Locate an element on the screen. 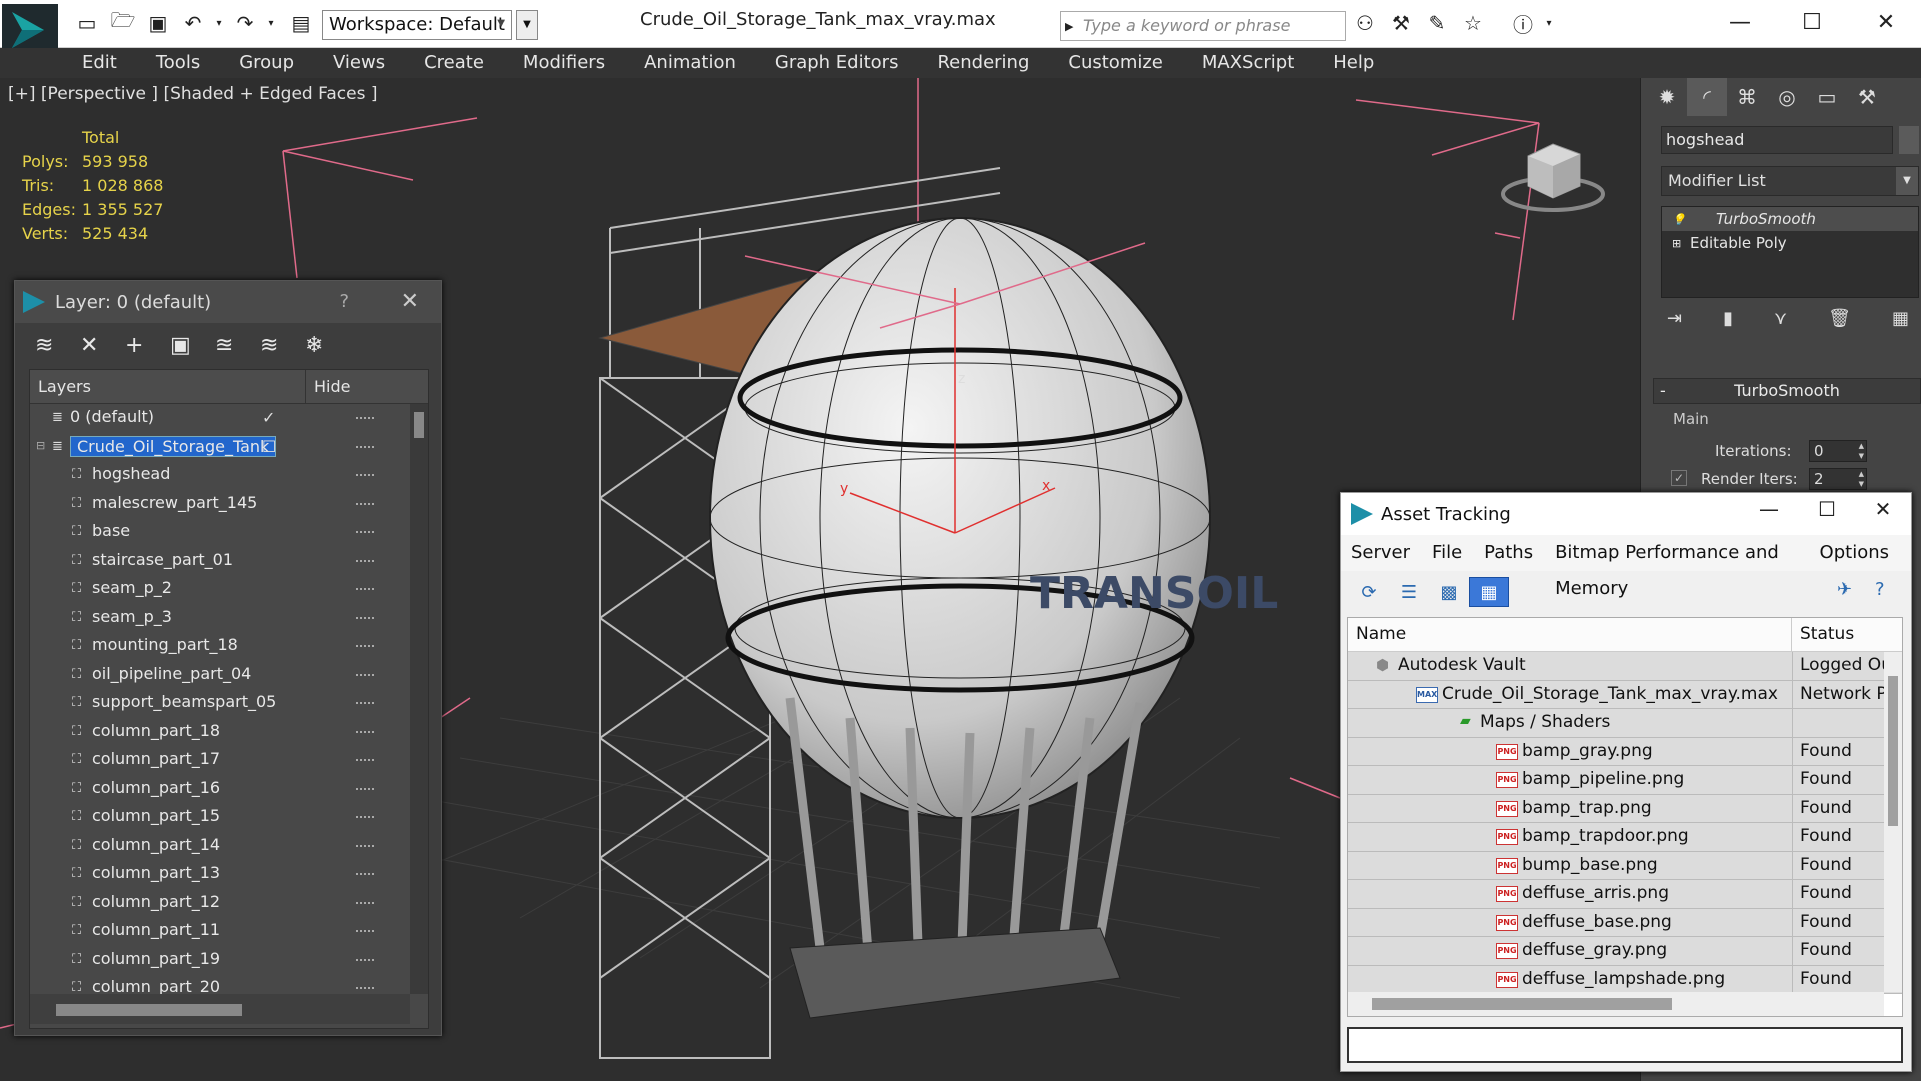 The width and height of the screenshot is (1921, 1081). layer-row: ⛶ support_beamspart_05 is located at coordinates (229, 703).